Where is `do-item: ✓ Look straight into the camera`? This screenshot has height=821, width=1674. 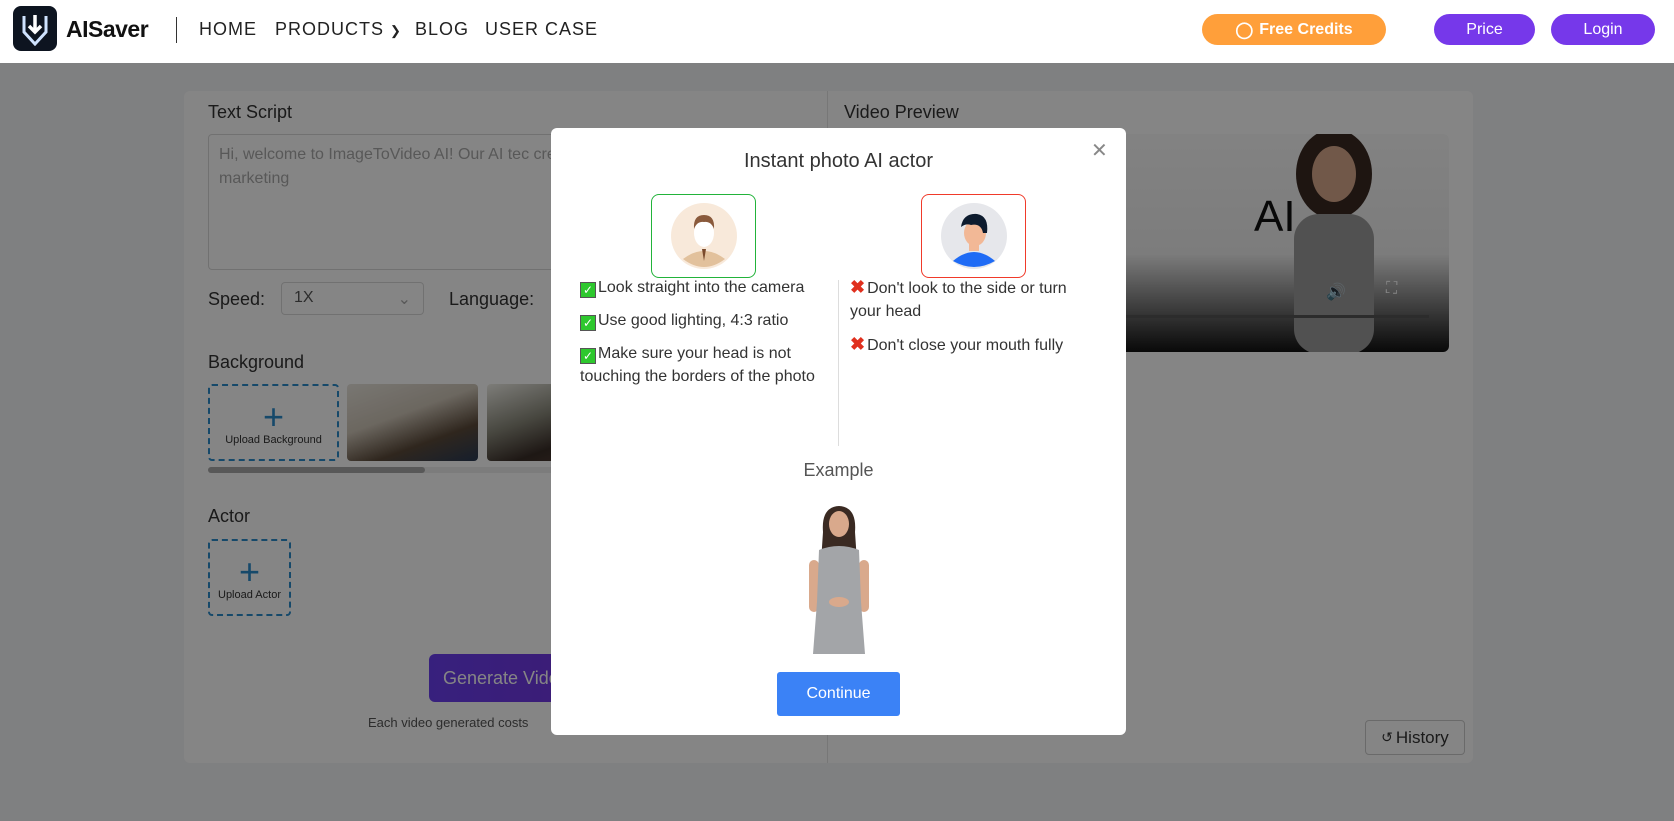
do-item: ✓ Look straight into the camera is located at coordinates (705, 287).